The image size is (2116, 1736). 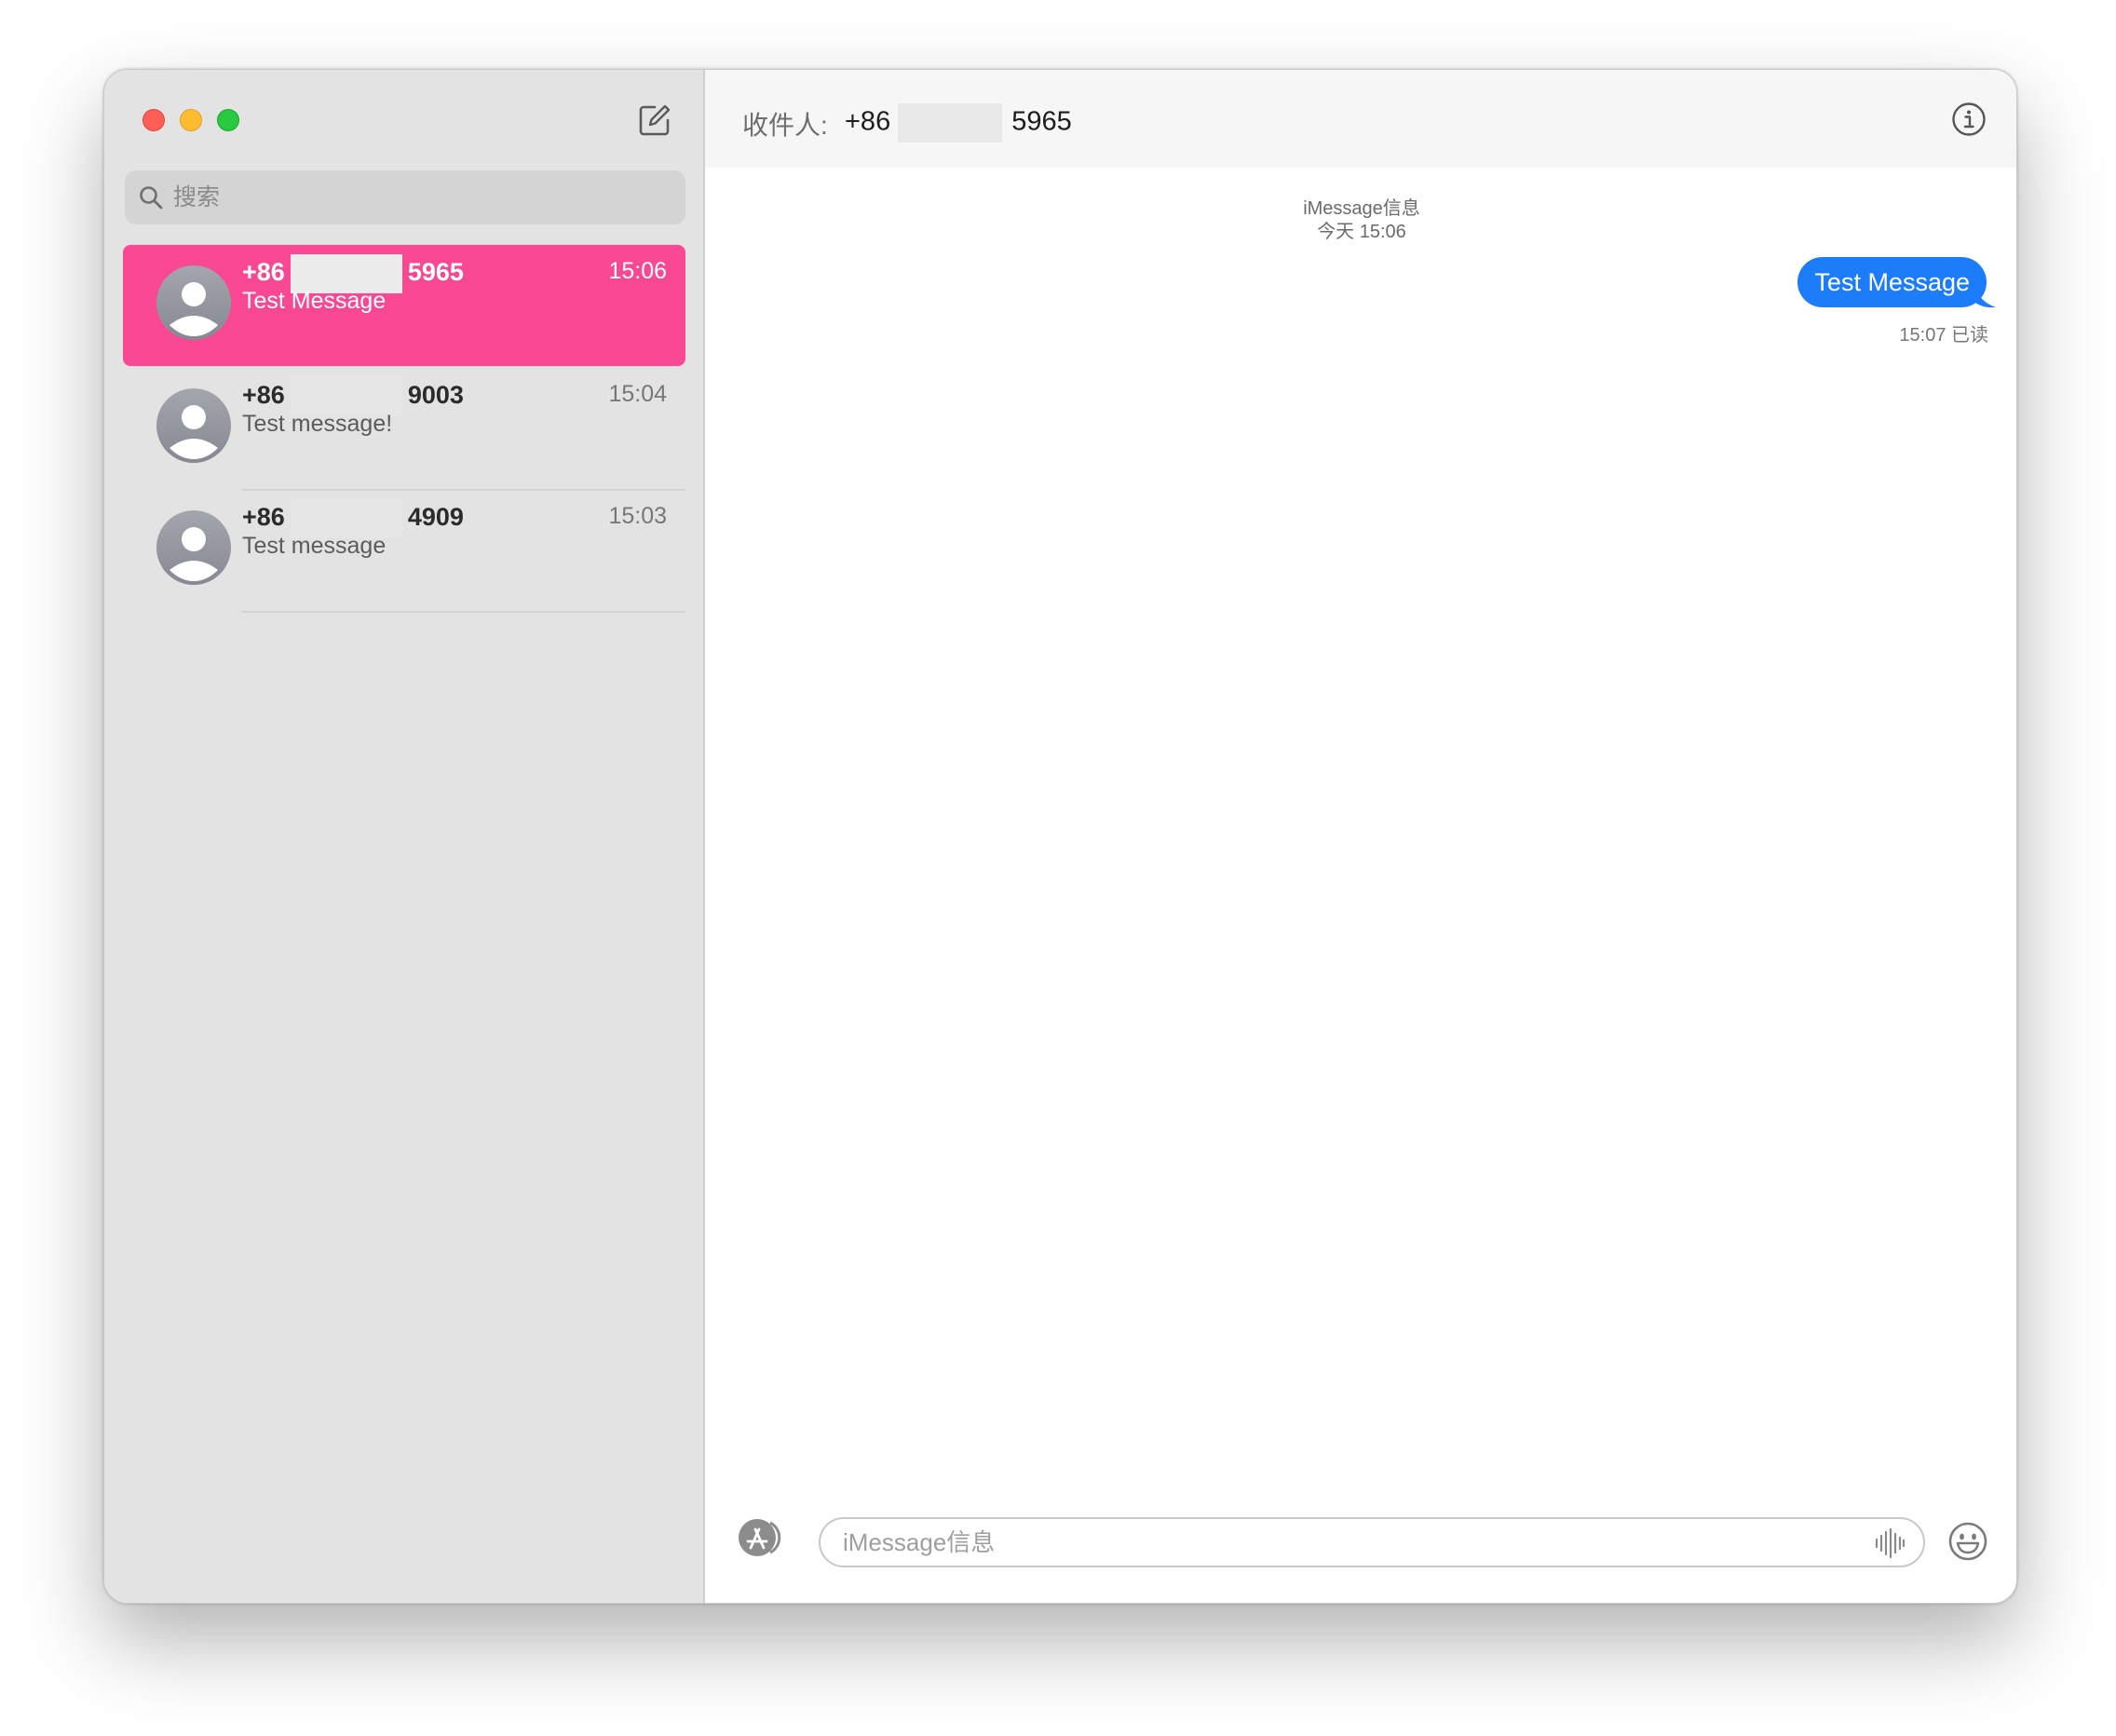 I want to click on compose-icon, so click(x=655, y=120).